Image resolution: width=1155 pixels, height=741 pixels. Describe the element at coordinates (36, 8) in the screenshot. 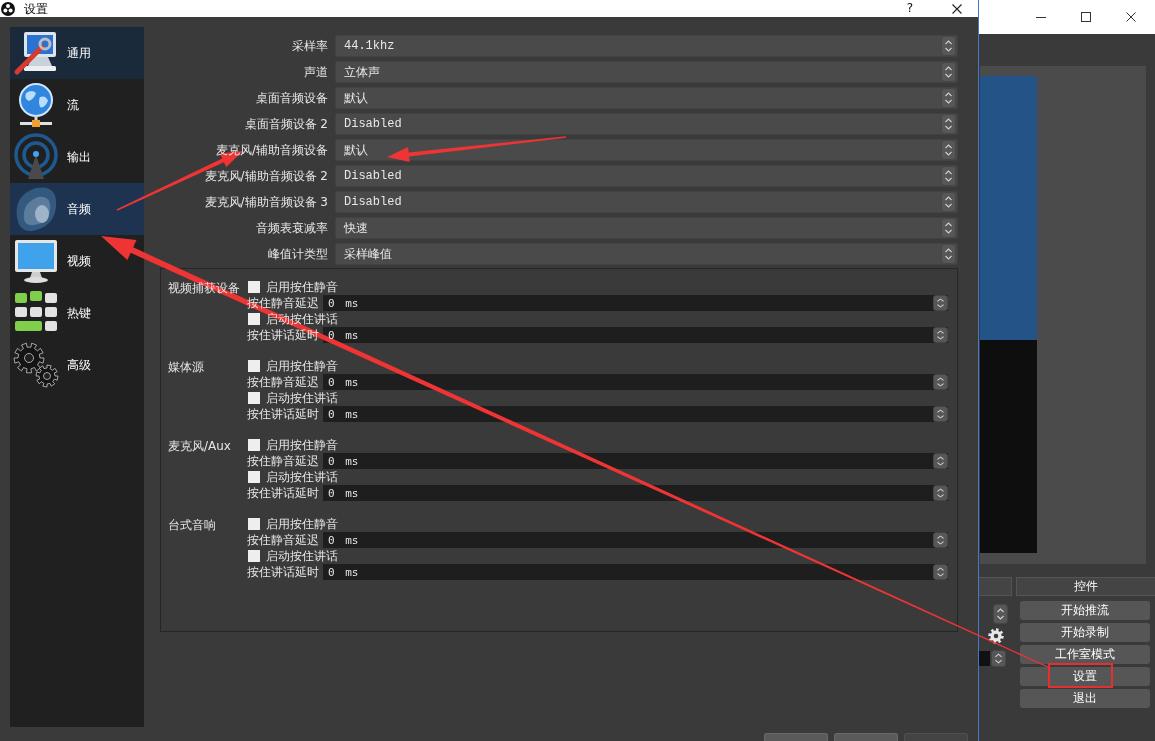

I see `window-title: 设置` at that location.